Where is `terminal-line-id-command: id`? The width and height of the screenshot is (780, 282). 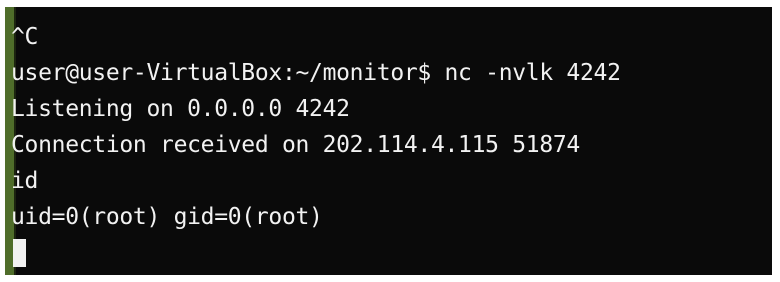
terminal-line-id-command: id is located at coordinates (25, 181).